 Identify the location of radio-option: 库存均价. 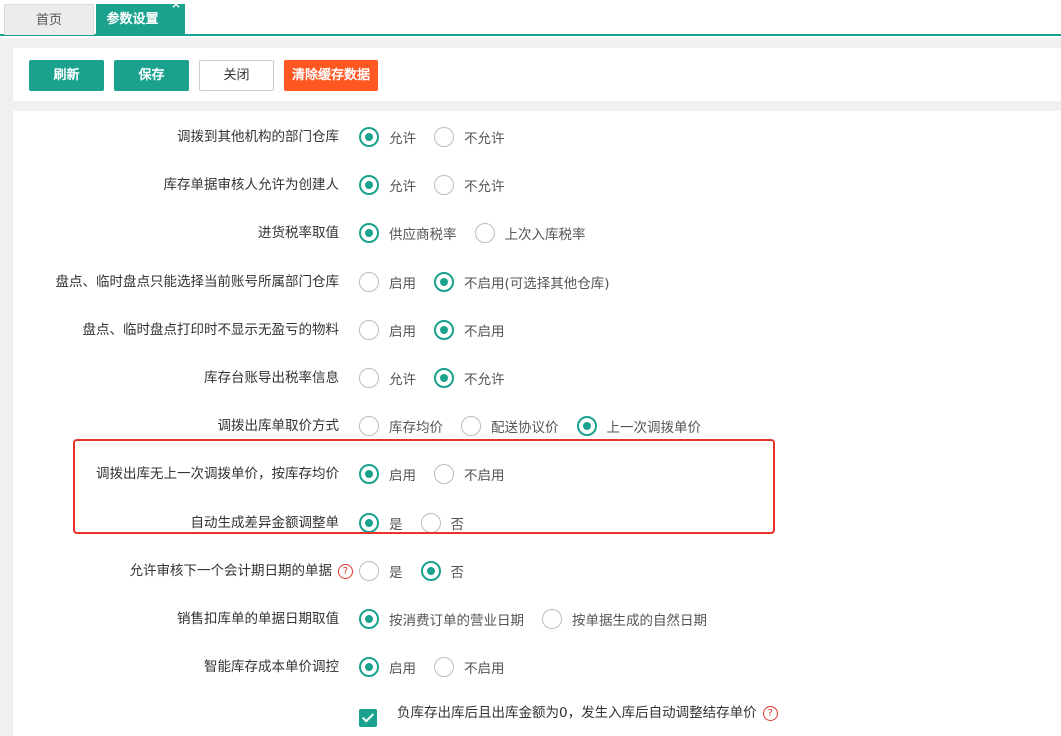
(401, 426).